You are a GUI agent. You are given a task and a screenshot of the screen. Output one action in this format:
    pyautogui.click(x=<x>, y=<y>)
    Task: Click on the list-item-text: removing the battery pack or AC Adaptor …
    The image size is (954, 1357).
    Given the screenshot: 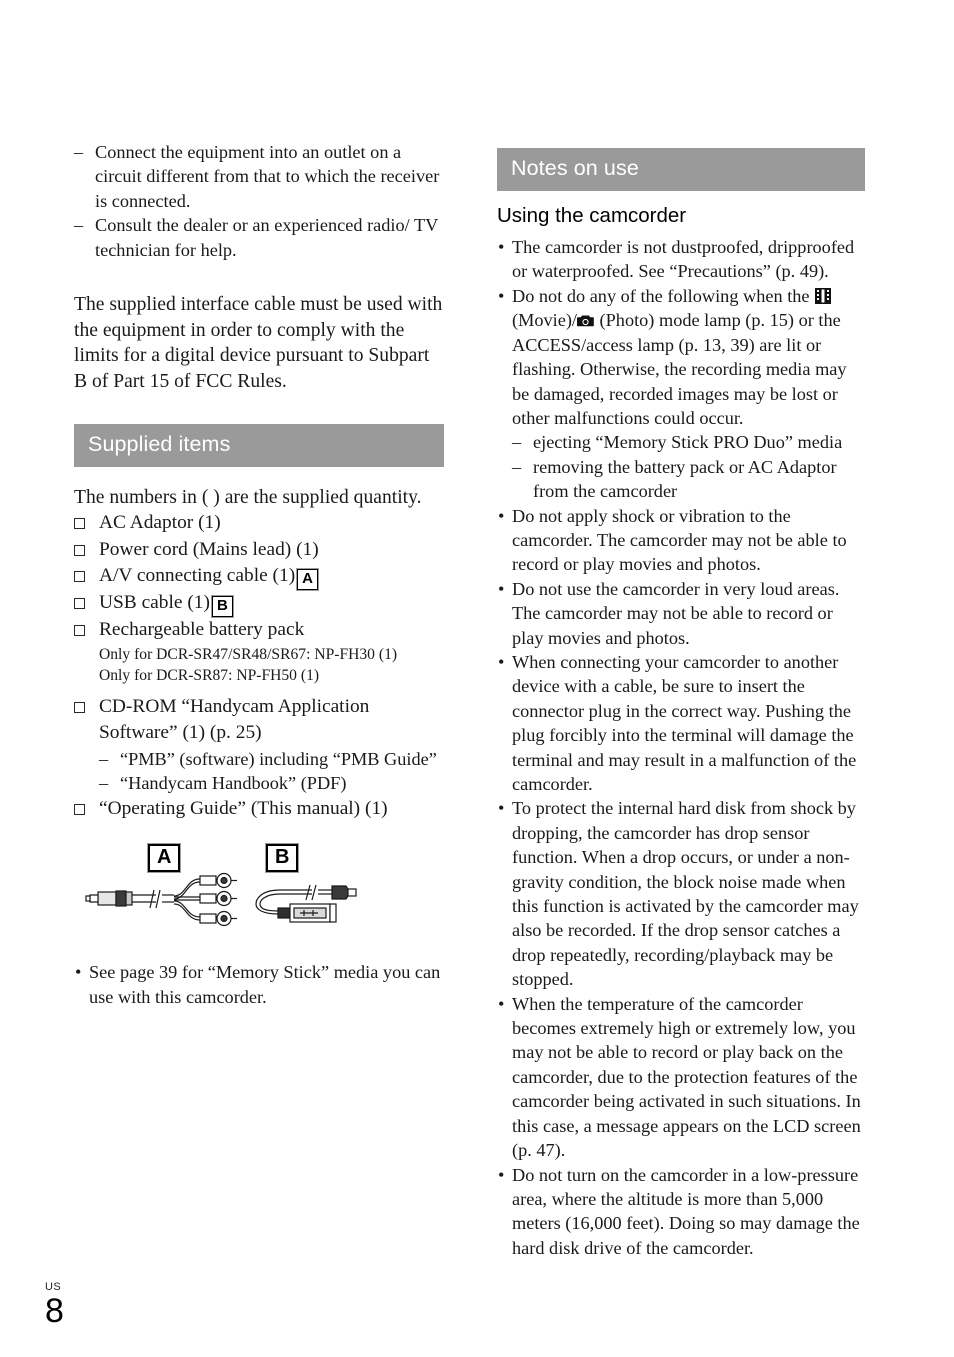 What is the action you would take?
    pyautogui.click(x=685, y=479)
    